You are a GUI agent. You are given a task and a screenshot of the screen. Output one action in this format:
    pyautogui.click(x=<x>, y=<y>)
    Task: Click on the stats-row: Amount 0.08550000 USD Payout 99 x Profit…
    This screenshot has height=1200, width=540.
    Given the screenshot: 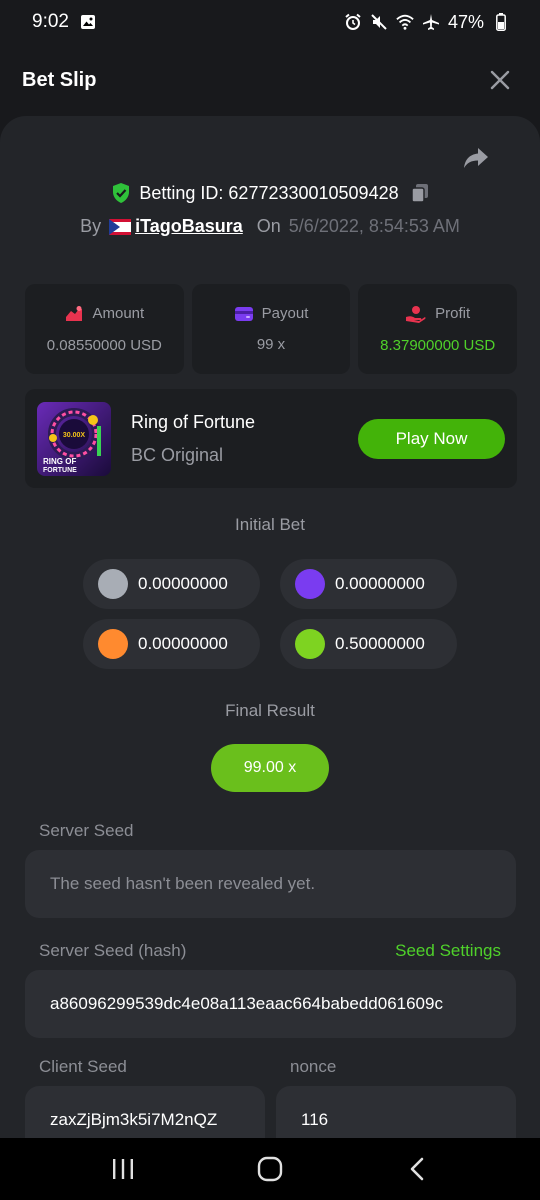 What is the action you would take?
    pyautogui.click(x=271, y=329)
    